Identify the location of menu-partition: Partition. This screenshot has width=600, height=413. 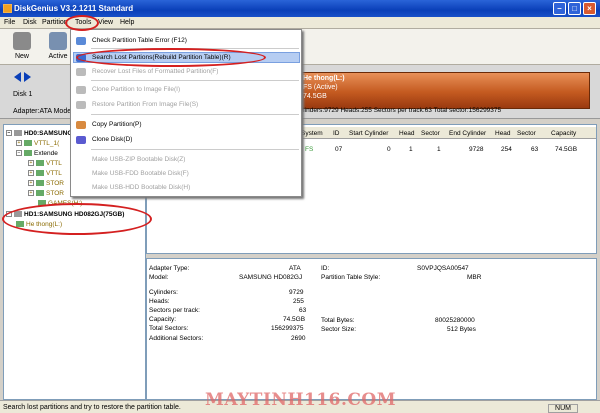
(55, 22).